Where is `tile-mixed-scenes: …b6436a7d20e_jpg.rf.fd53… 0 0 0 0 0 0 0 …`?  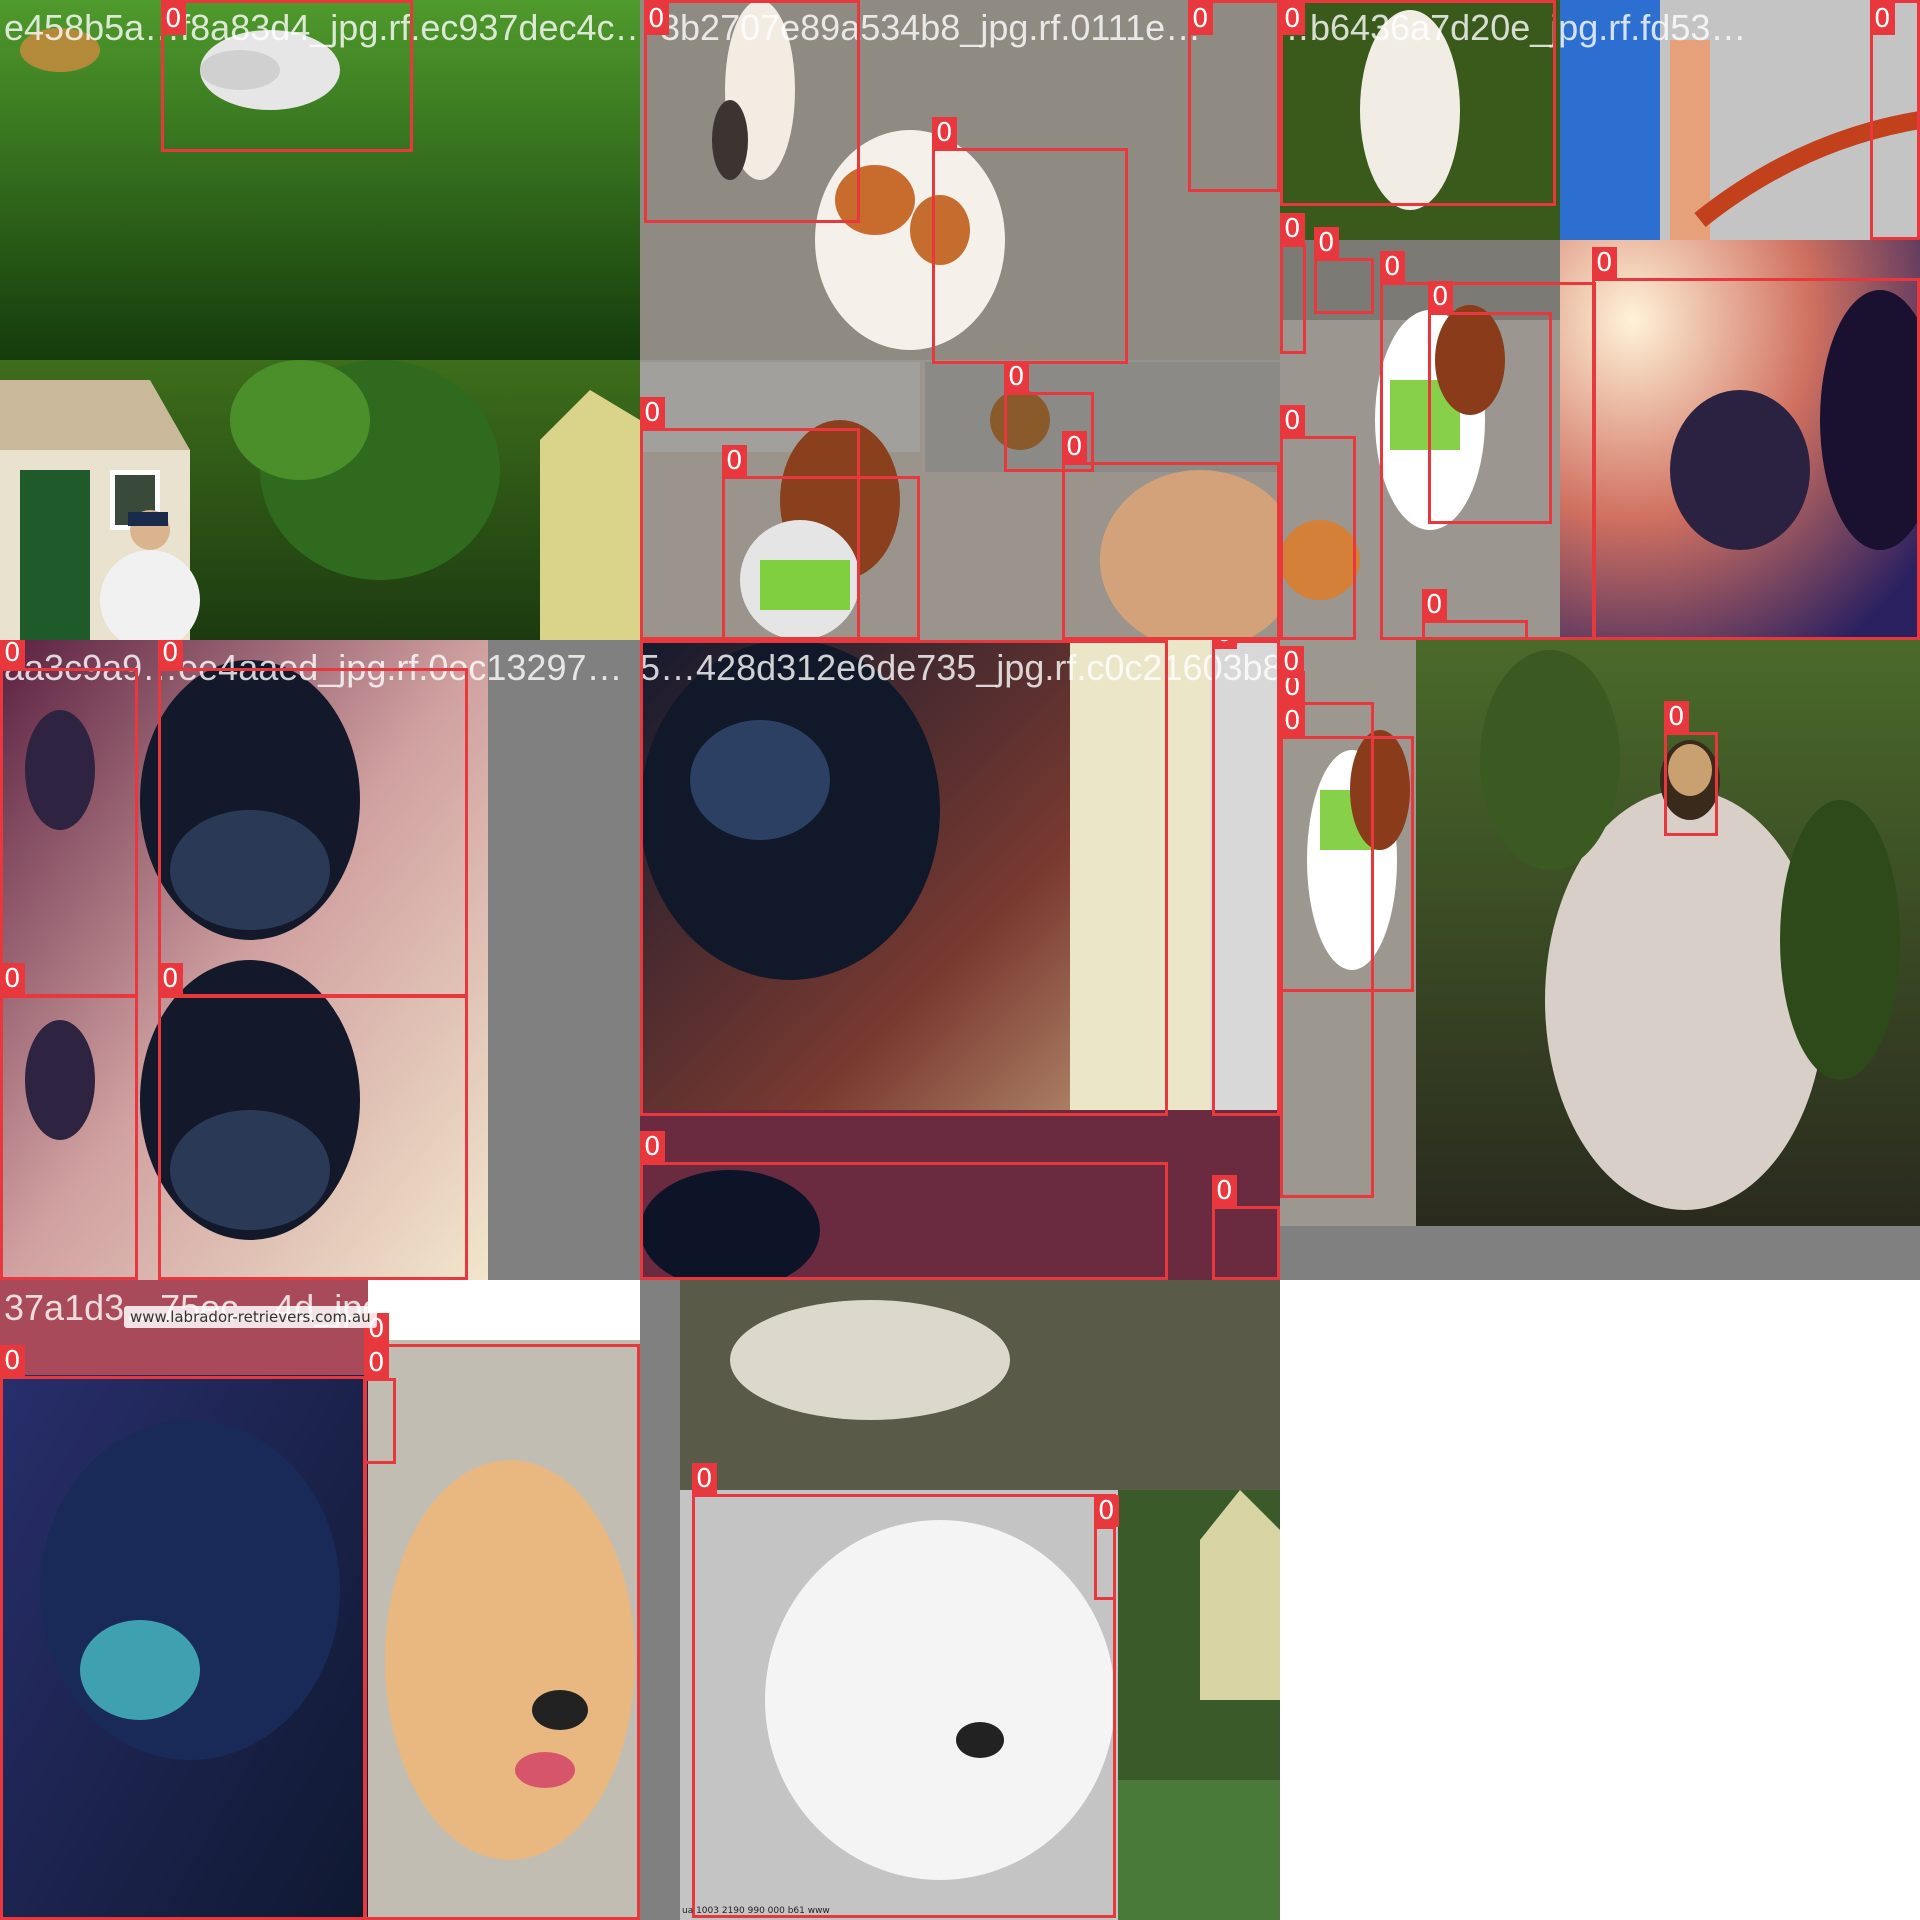
tile-mixed-scenes: …b6436a7d20e_jpg.rf.fd53… 0 0 0 0 0 0 0 … is located at coordinates (1600, 320).